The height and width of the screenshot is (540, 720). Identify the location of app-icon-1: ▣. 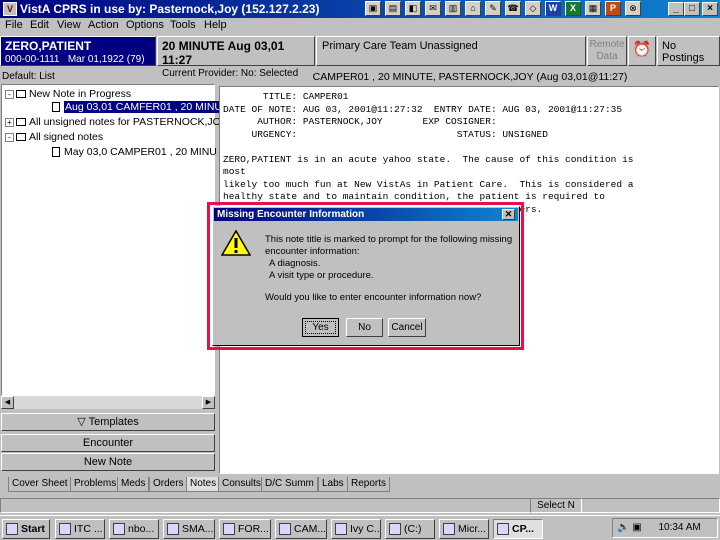
(373, 8).